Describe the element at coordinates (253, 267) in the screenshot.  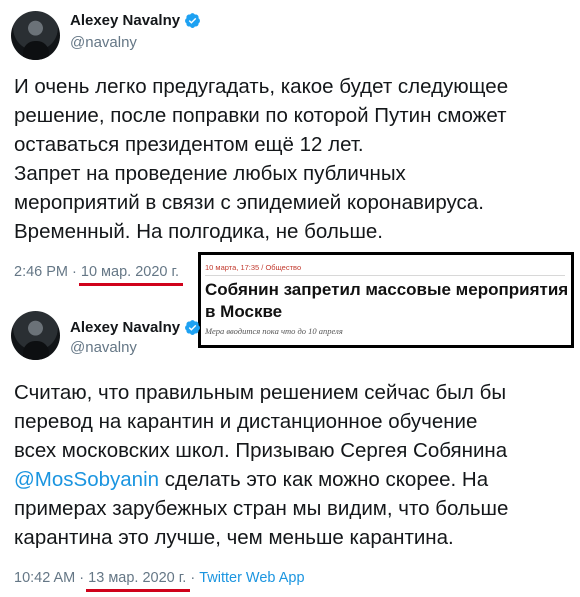
I see `clipping-kicker: 10 марта, 17:35 / Общество` at that location.